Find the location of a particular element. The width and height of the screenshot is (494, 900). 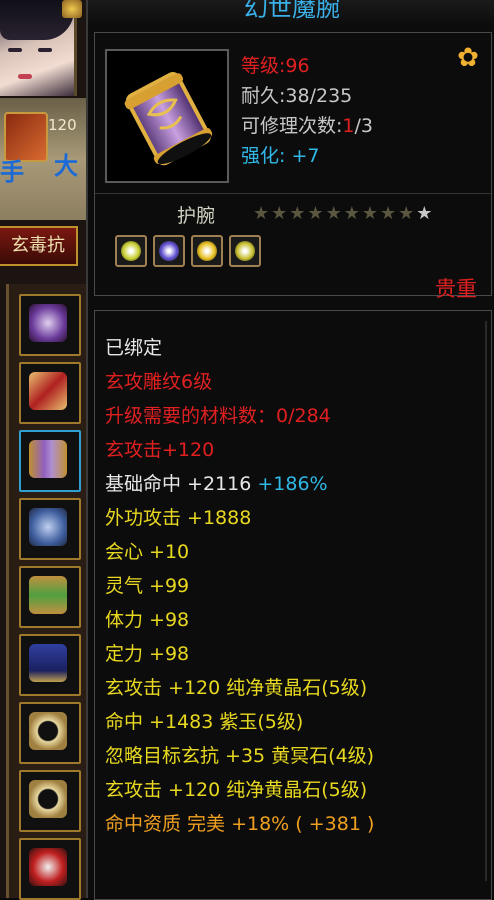

equip-slot-bracer is located at coordinates (50, 461).